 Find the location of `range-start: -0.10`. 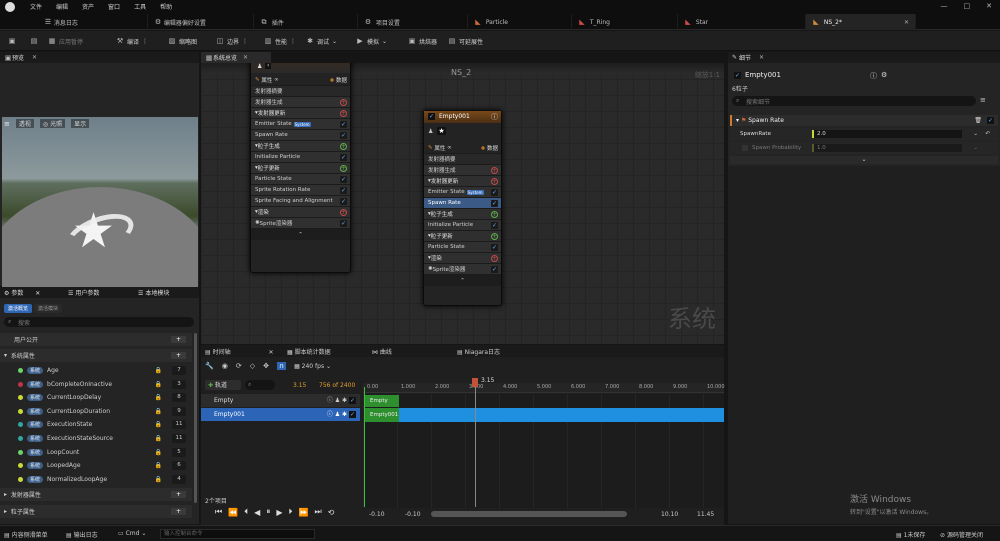

range-start: -0.10 is located at coordinates (377, 514).